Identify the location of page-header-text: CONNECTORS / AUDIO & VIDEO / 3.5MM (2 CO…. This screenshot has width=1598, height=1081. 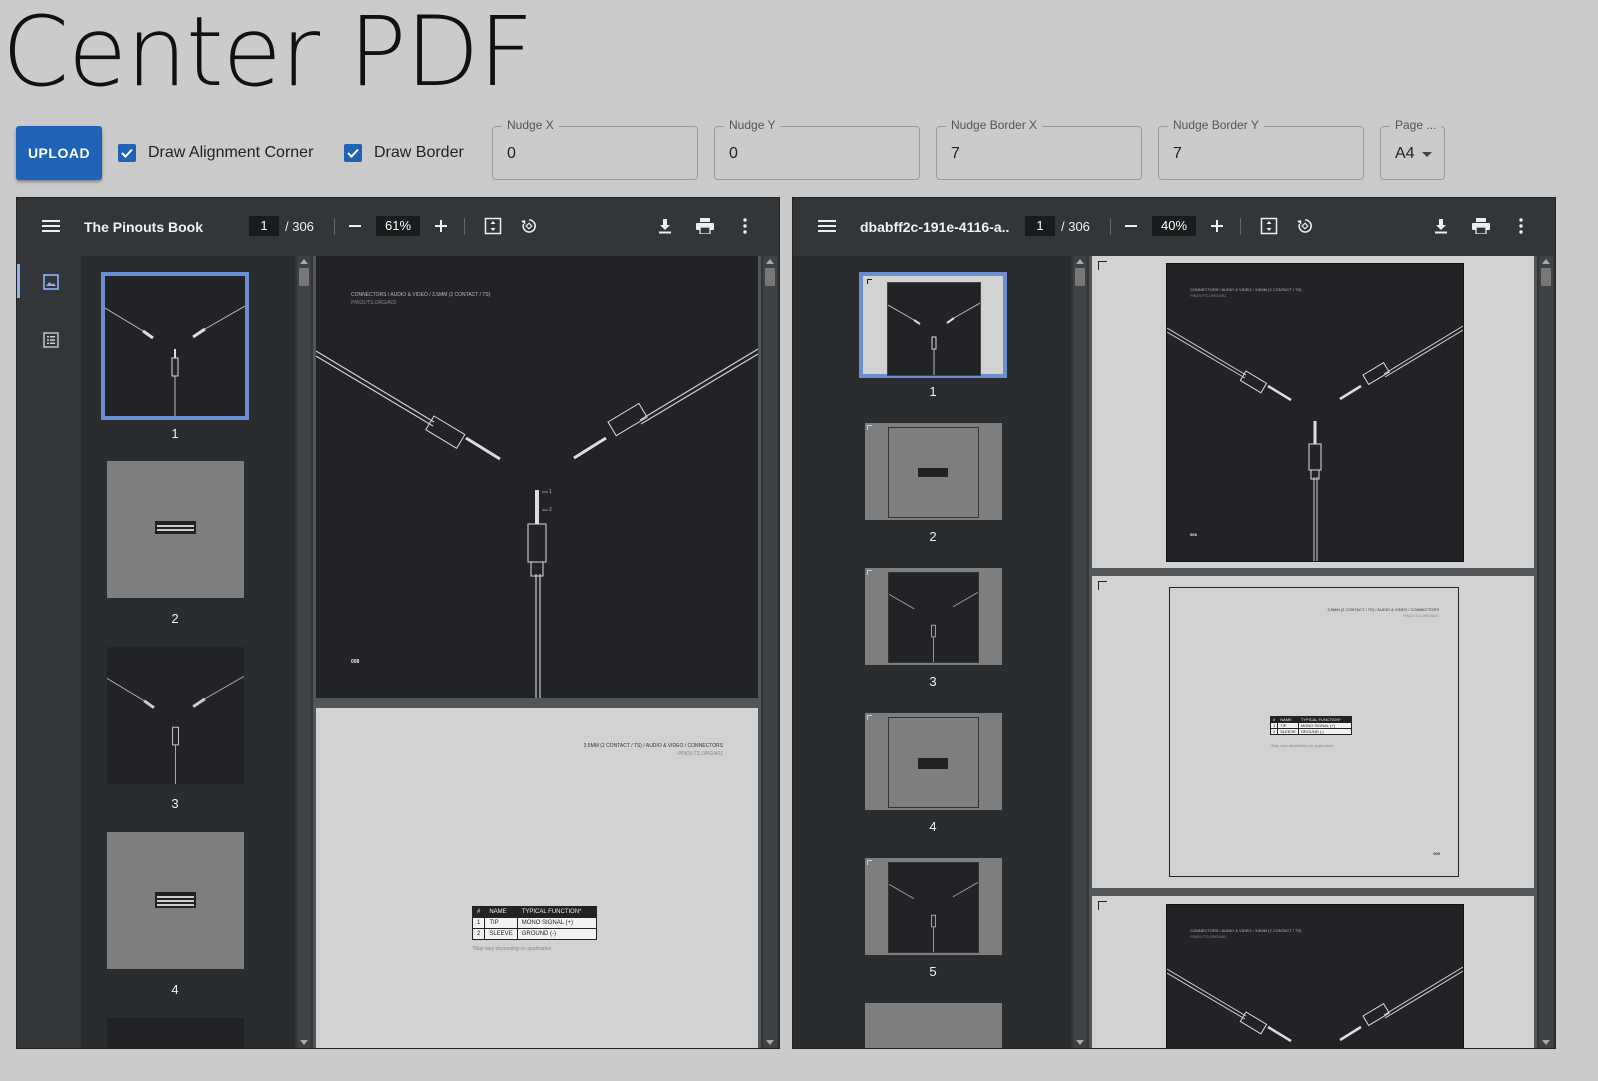
(421, 295).